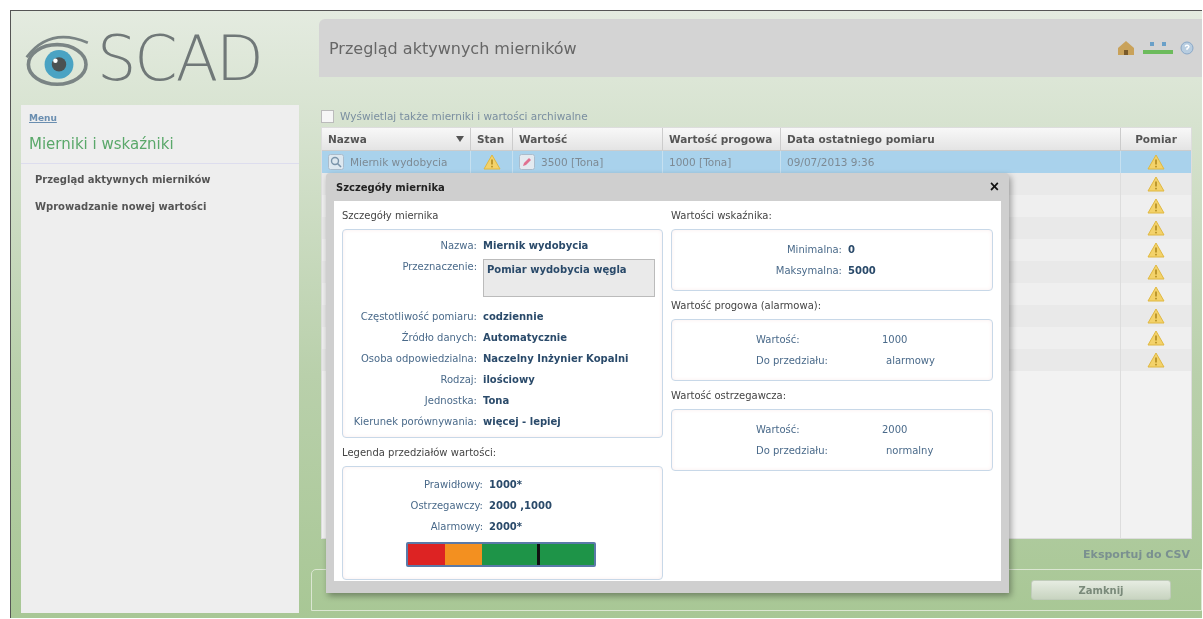 Image resolution: width=1203 pixels, height=619 pixels. What do you see at coordinates (438, 337) in the screenshot?
I see `field-label: Źródło danych:` at bounding box center [438, 337].